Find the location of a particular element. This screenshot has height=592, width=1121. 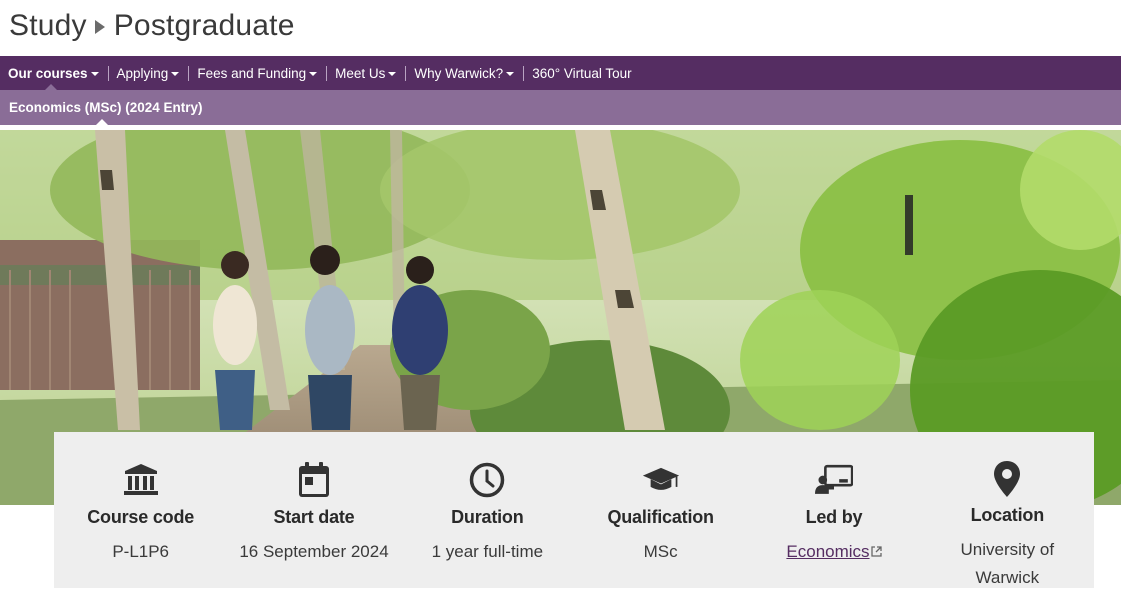

sub-nav: Economics (MSc) (2024 Entry) is located at coordinates (560, 108).